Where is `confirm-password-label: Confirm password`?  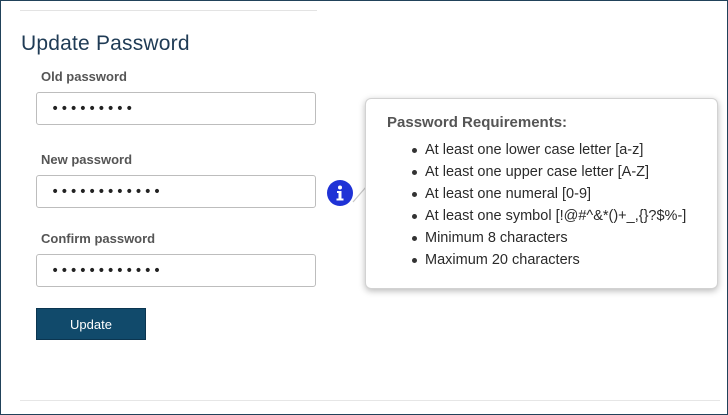
confirm-password-label: Confirm password is located at coordinates (98, 238).